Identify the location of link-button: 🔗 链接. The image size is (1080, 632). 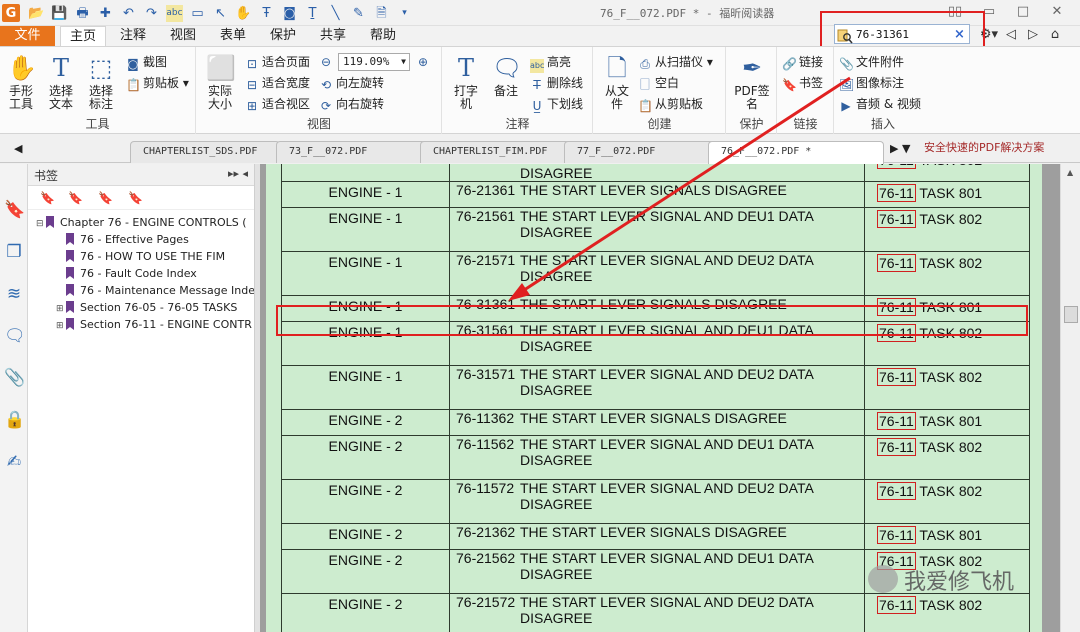
(802, 62).